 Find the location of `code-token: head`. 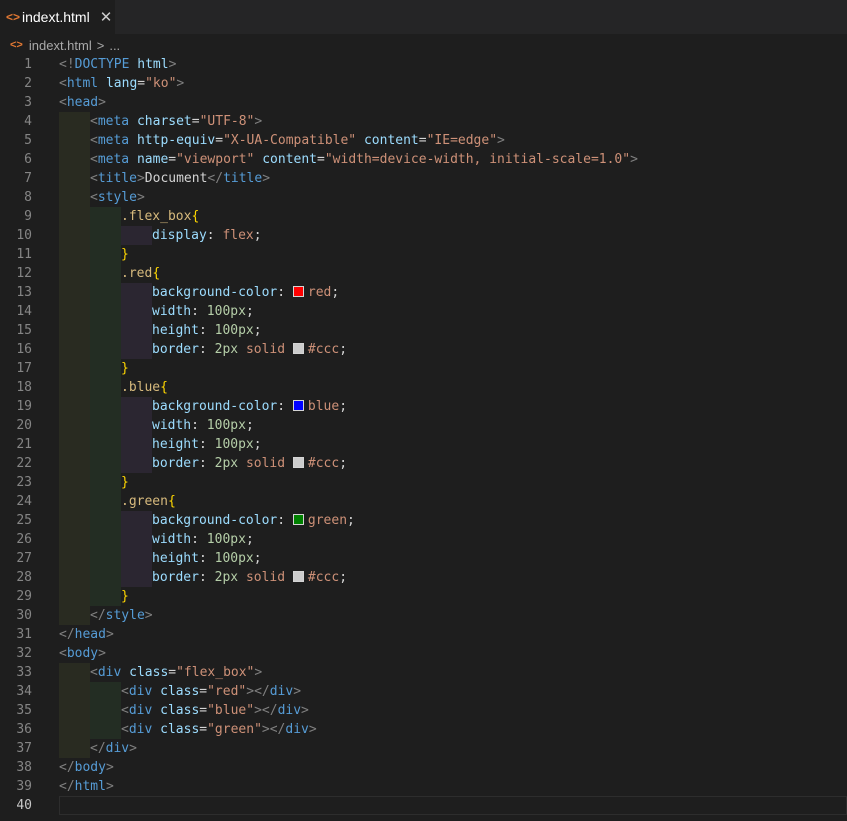

code-token: head is located at coordinates (82, 102).